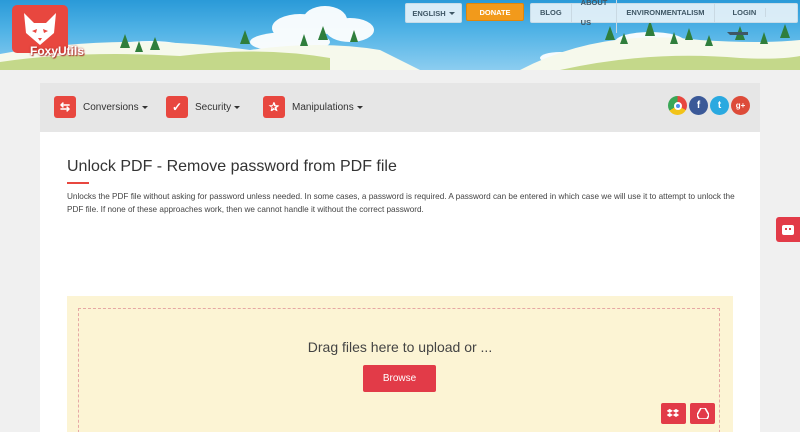  I want to click on conversions-menu: ⇆ Conversions, so click(101, 107).